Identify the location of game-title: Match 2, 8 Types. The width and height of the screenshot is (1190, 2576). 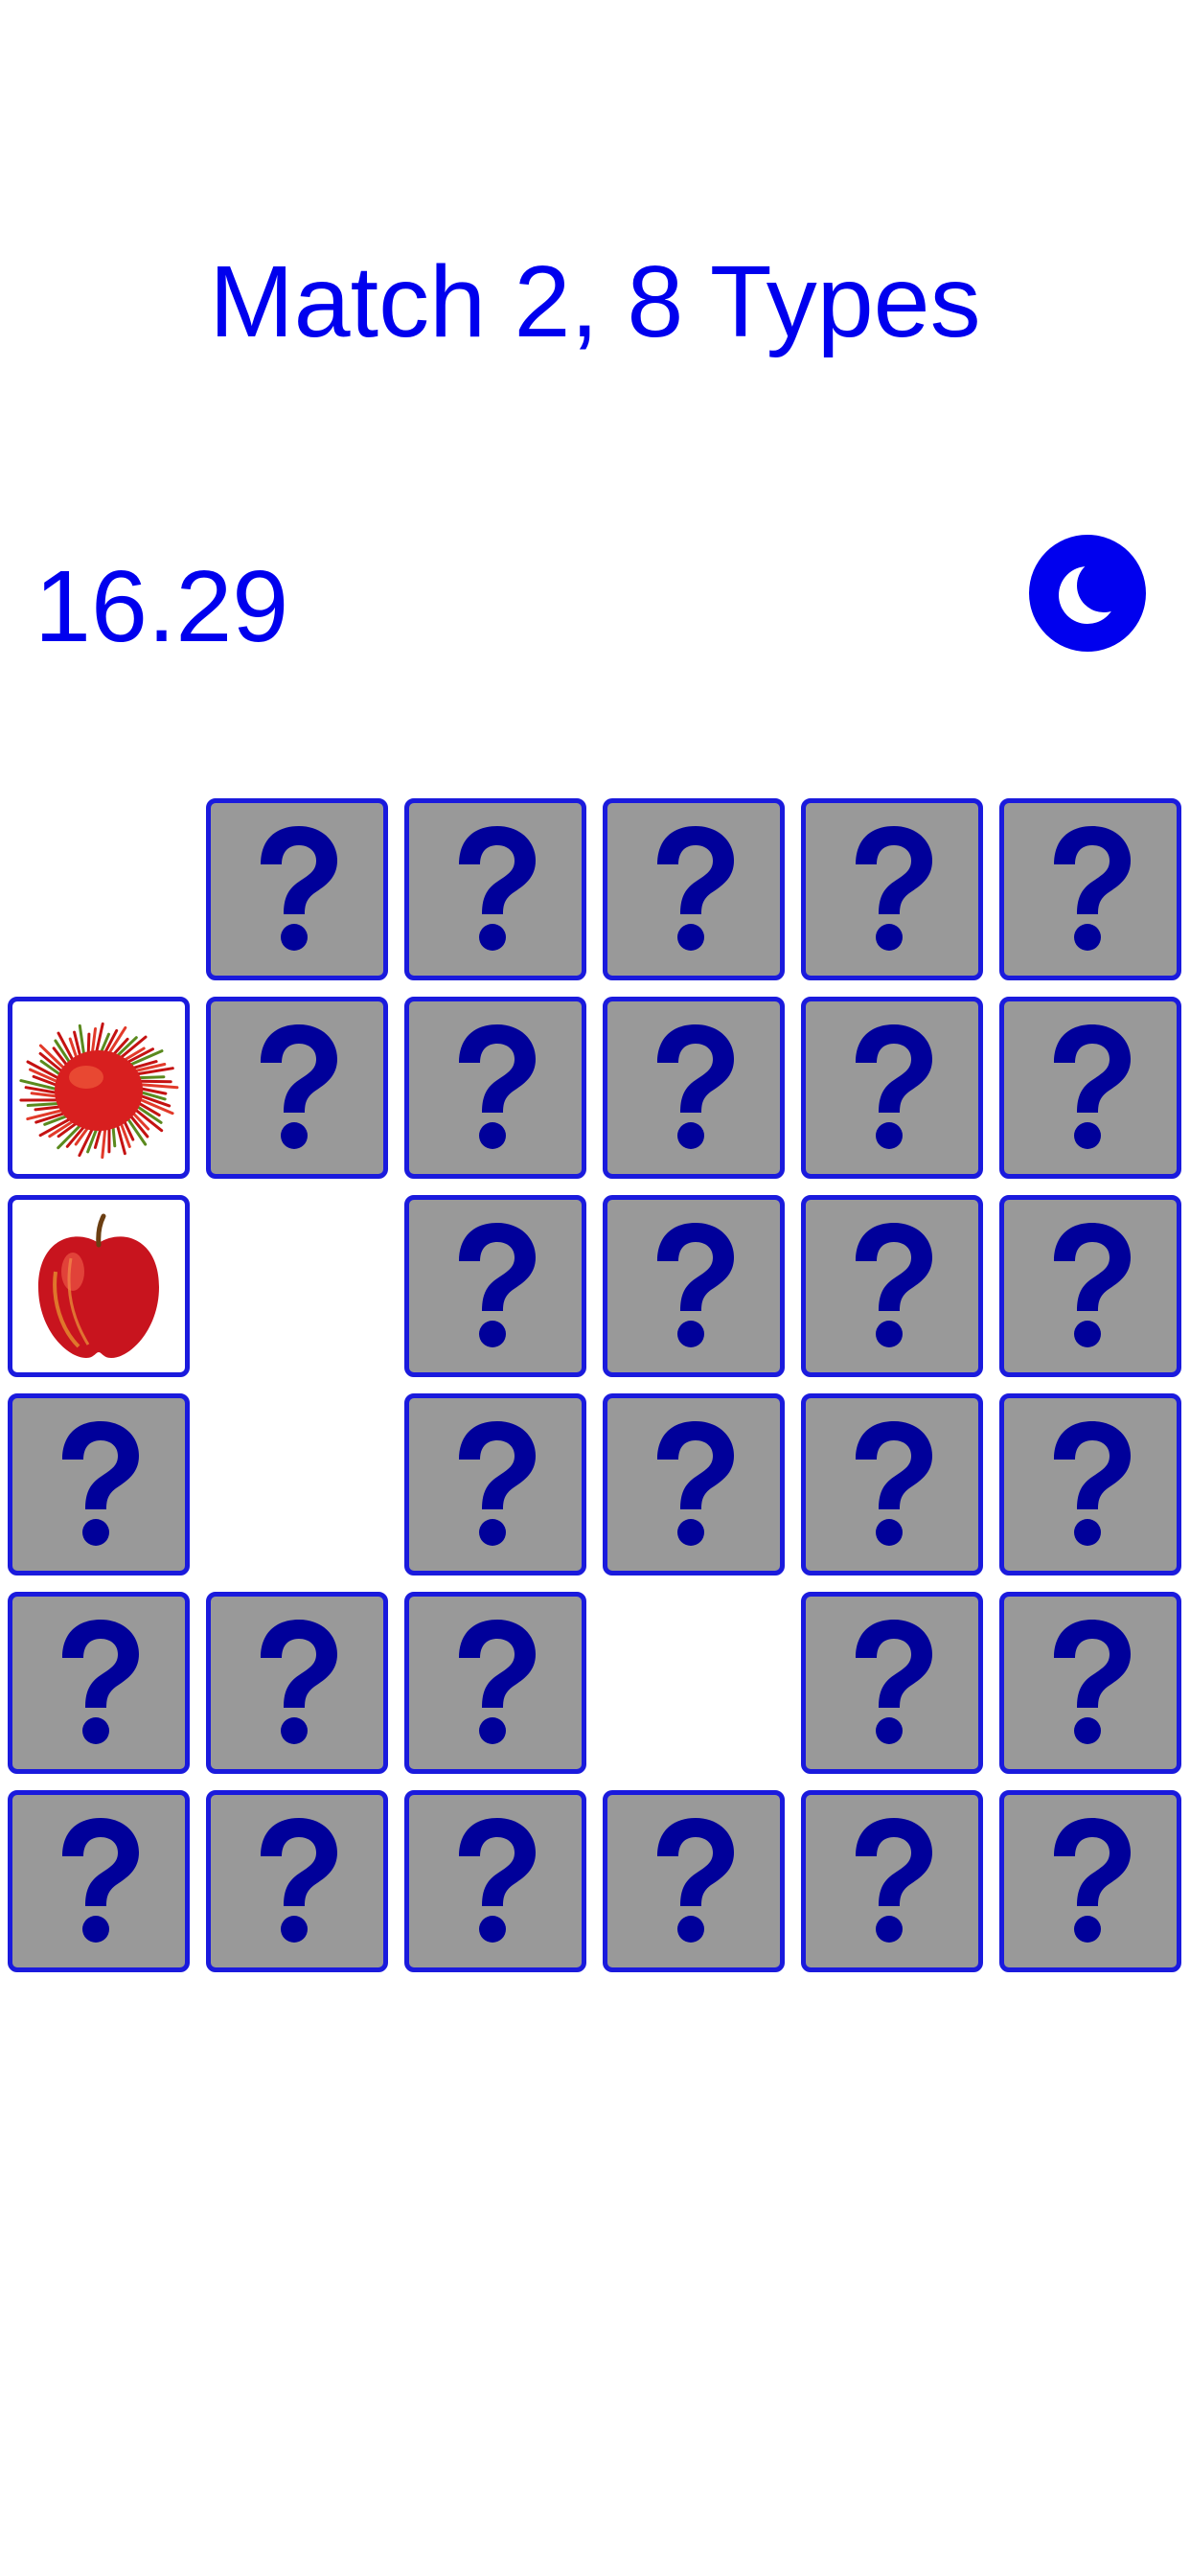
(595, 301).